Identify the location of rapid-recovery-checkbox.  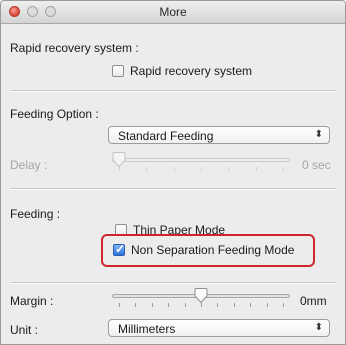
(118, 71).